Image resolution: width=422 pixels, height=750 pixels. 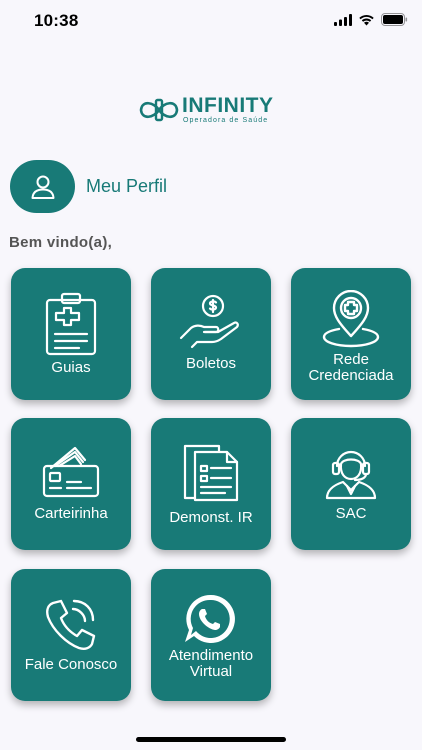 I want to click on tile-sac: SAC, so click(x=351, y=484).